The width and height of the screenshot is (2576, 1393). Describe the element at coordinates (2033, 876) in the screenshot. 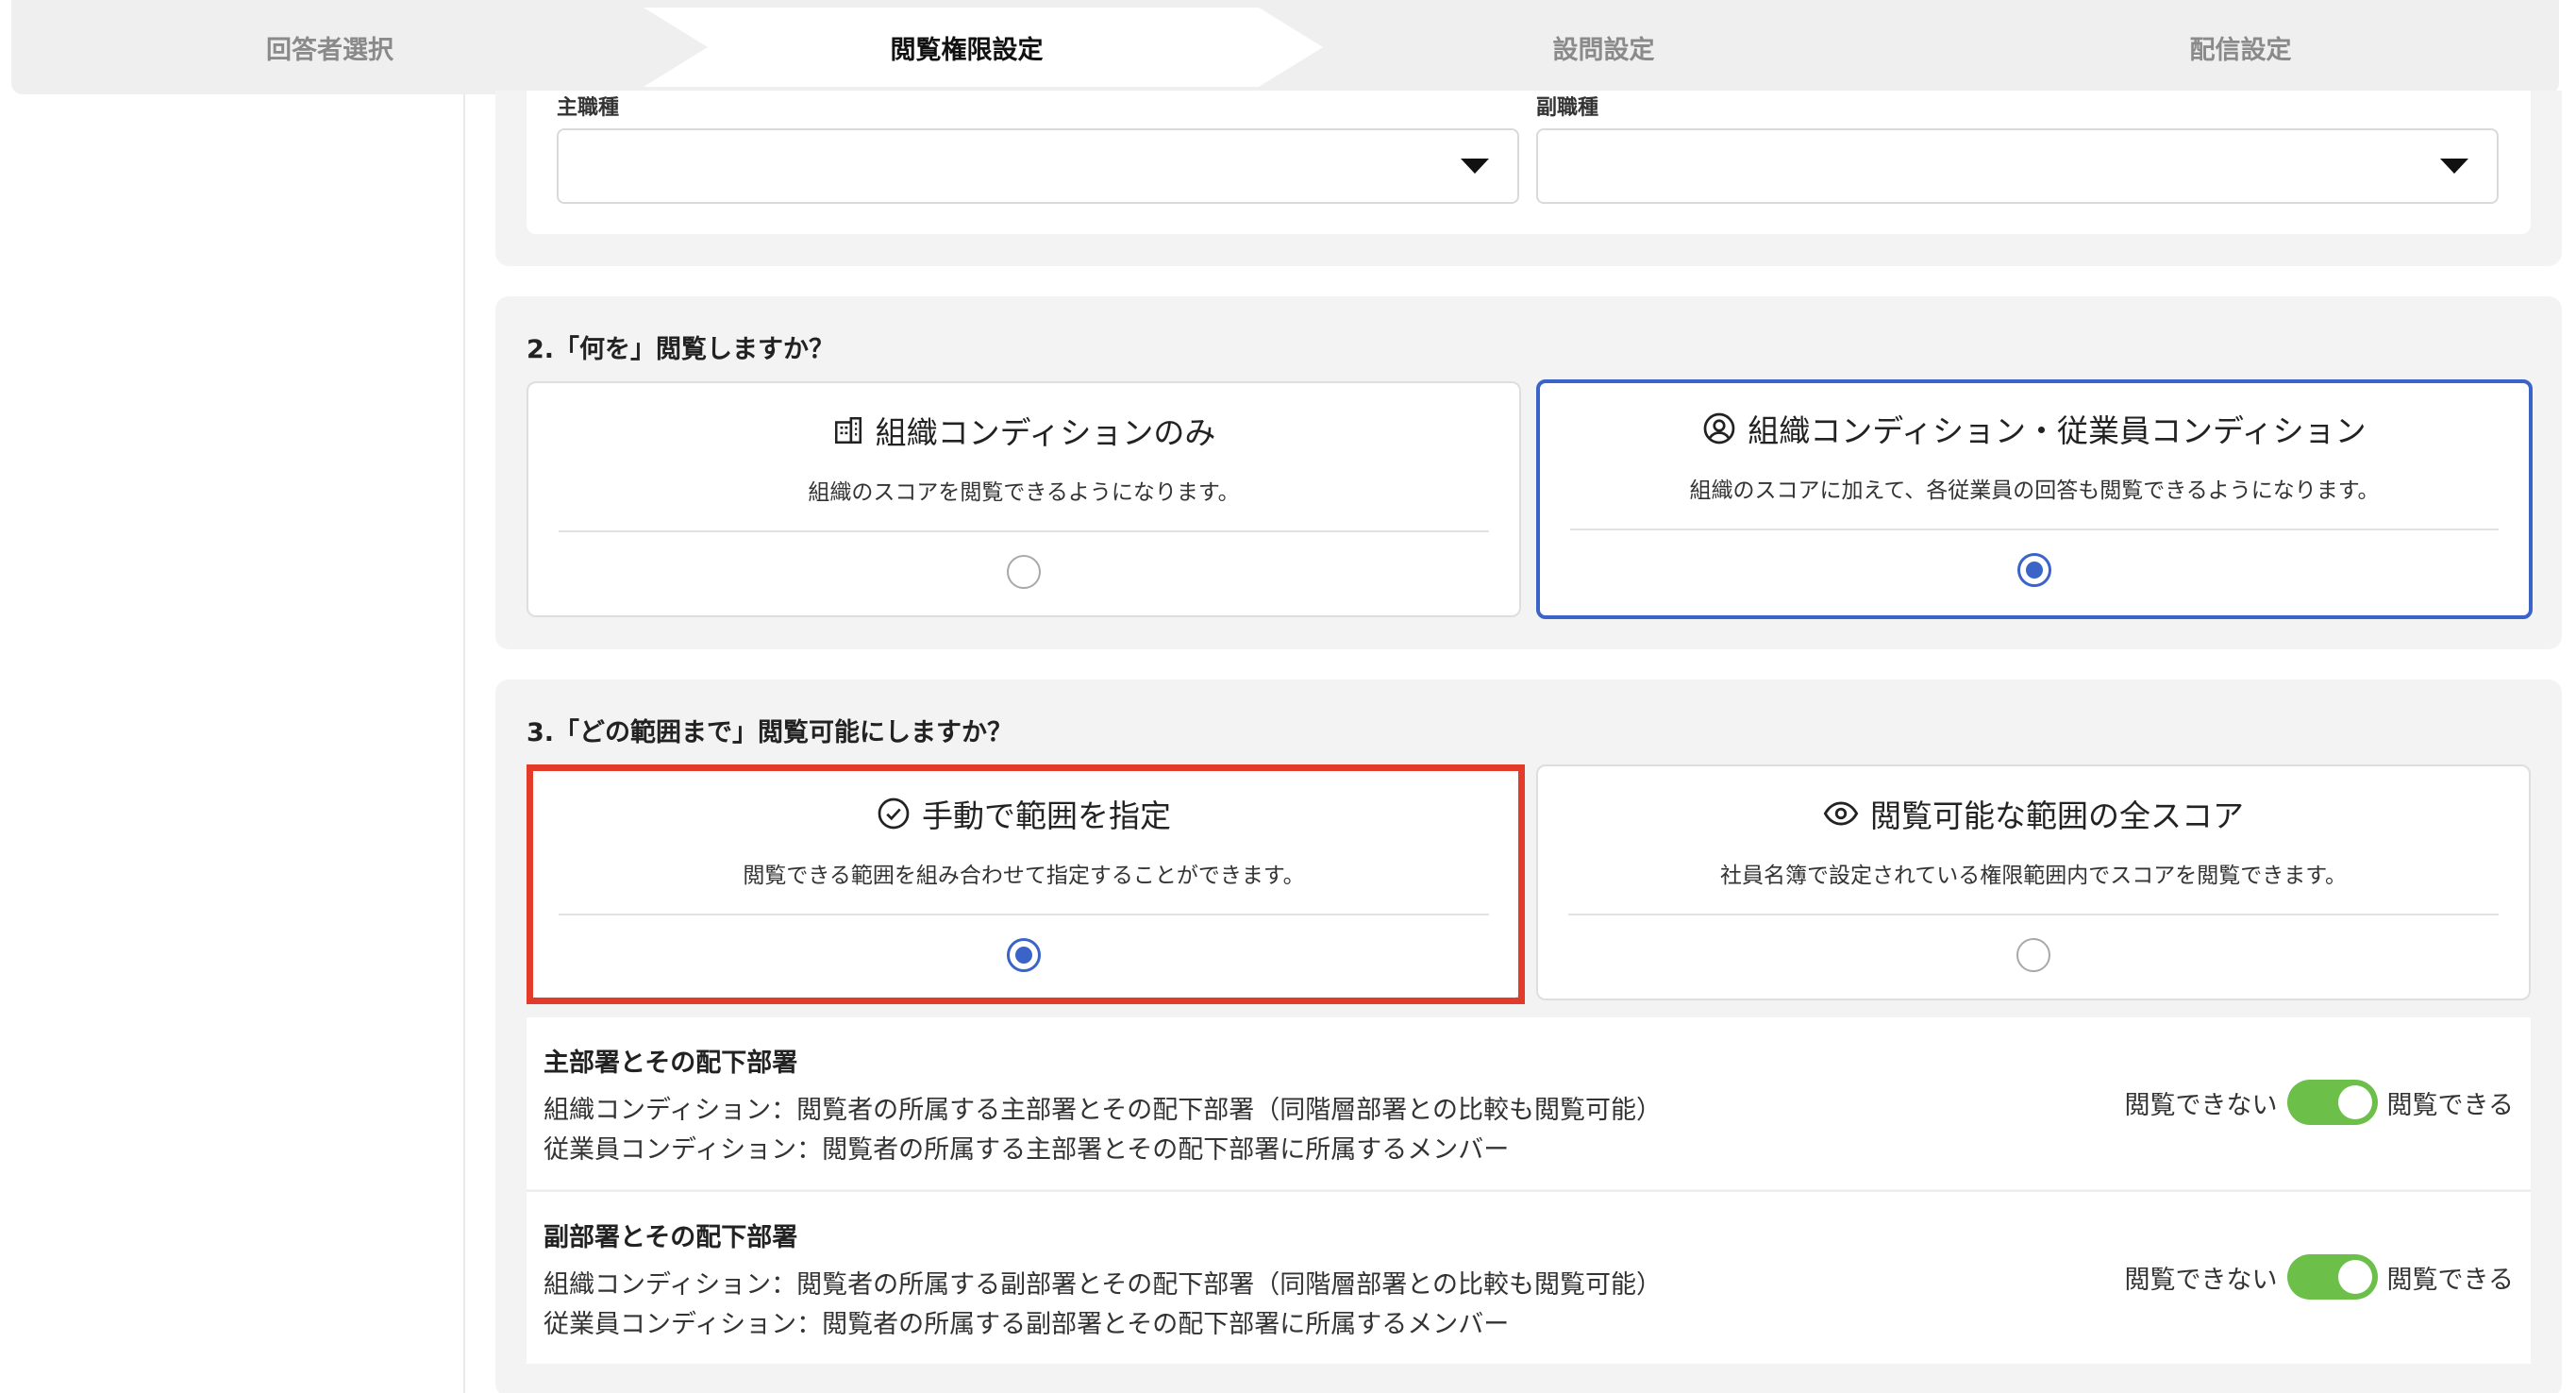

I see `option-description: 社員名簿で設定されている権限範囲内でスコアを閲覧できます。` at that location.